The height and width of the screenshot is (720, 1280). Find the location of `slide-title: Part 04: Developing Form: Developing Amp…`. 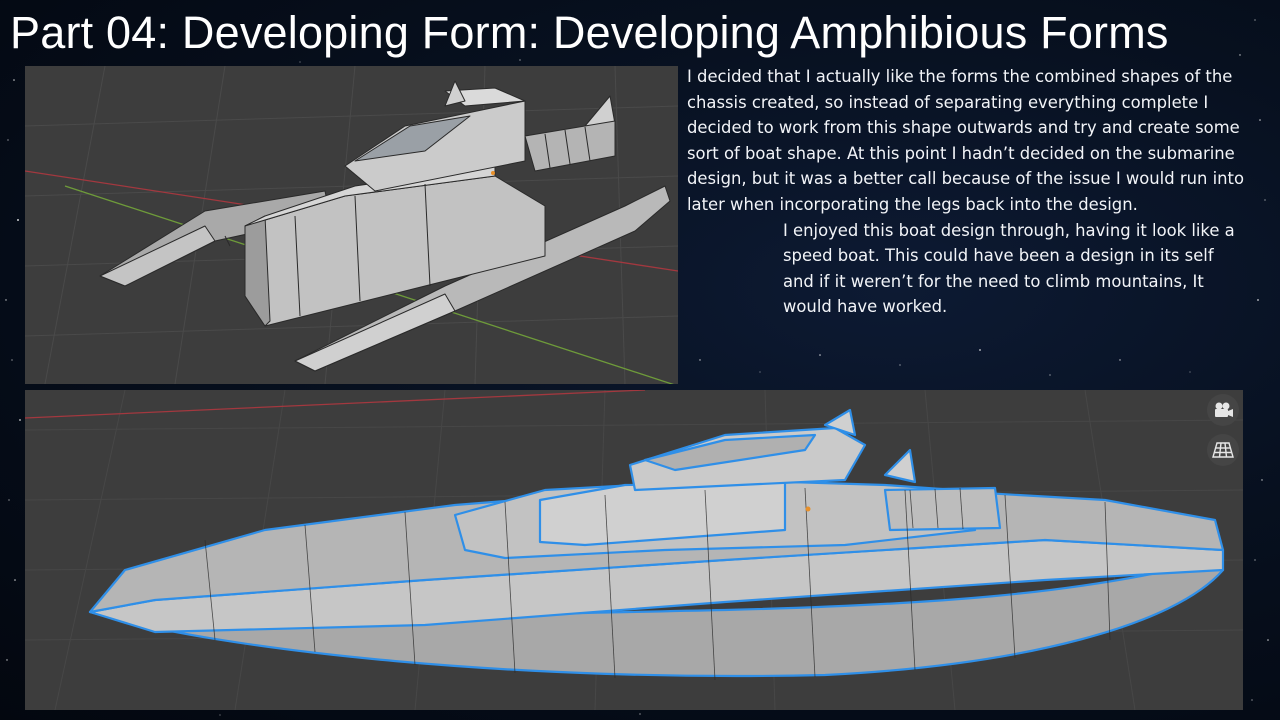

slide-title: Part 04: Developing Form: Developing Amp… is located at coordinates (589, 32).